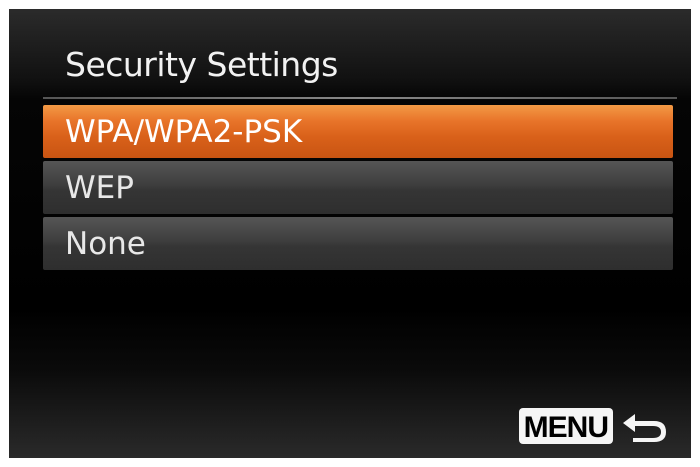 The height and width of the screenshot is (467, 700). Describe the element at coordinates (201, 64) in the screenshot. I see `page-title: Security Settings` at that location.